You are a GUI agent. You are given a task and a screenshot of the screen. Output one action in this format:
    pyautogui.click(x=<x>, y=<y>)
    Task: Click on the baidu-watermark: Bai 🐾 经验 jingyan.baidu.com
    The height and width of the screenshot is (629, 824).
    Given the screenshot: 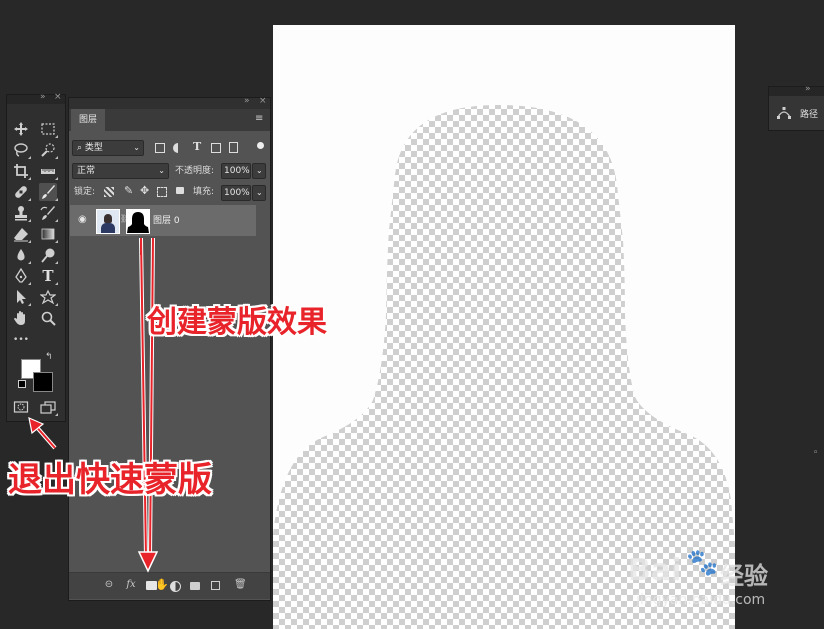 What is the action you would take?
    pyautogui.click(x=718, y=583)
    